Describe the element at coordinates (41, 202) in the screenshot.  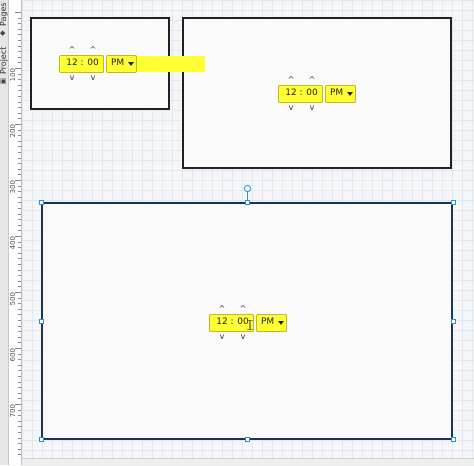
I see `resize-handle-top-left` at that location.